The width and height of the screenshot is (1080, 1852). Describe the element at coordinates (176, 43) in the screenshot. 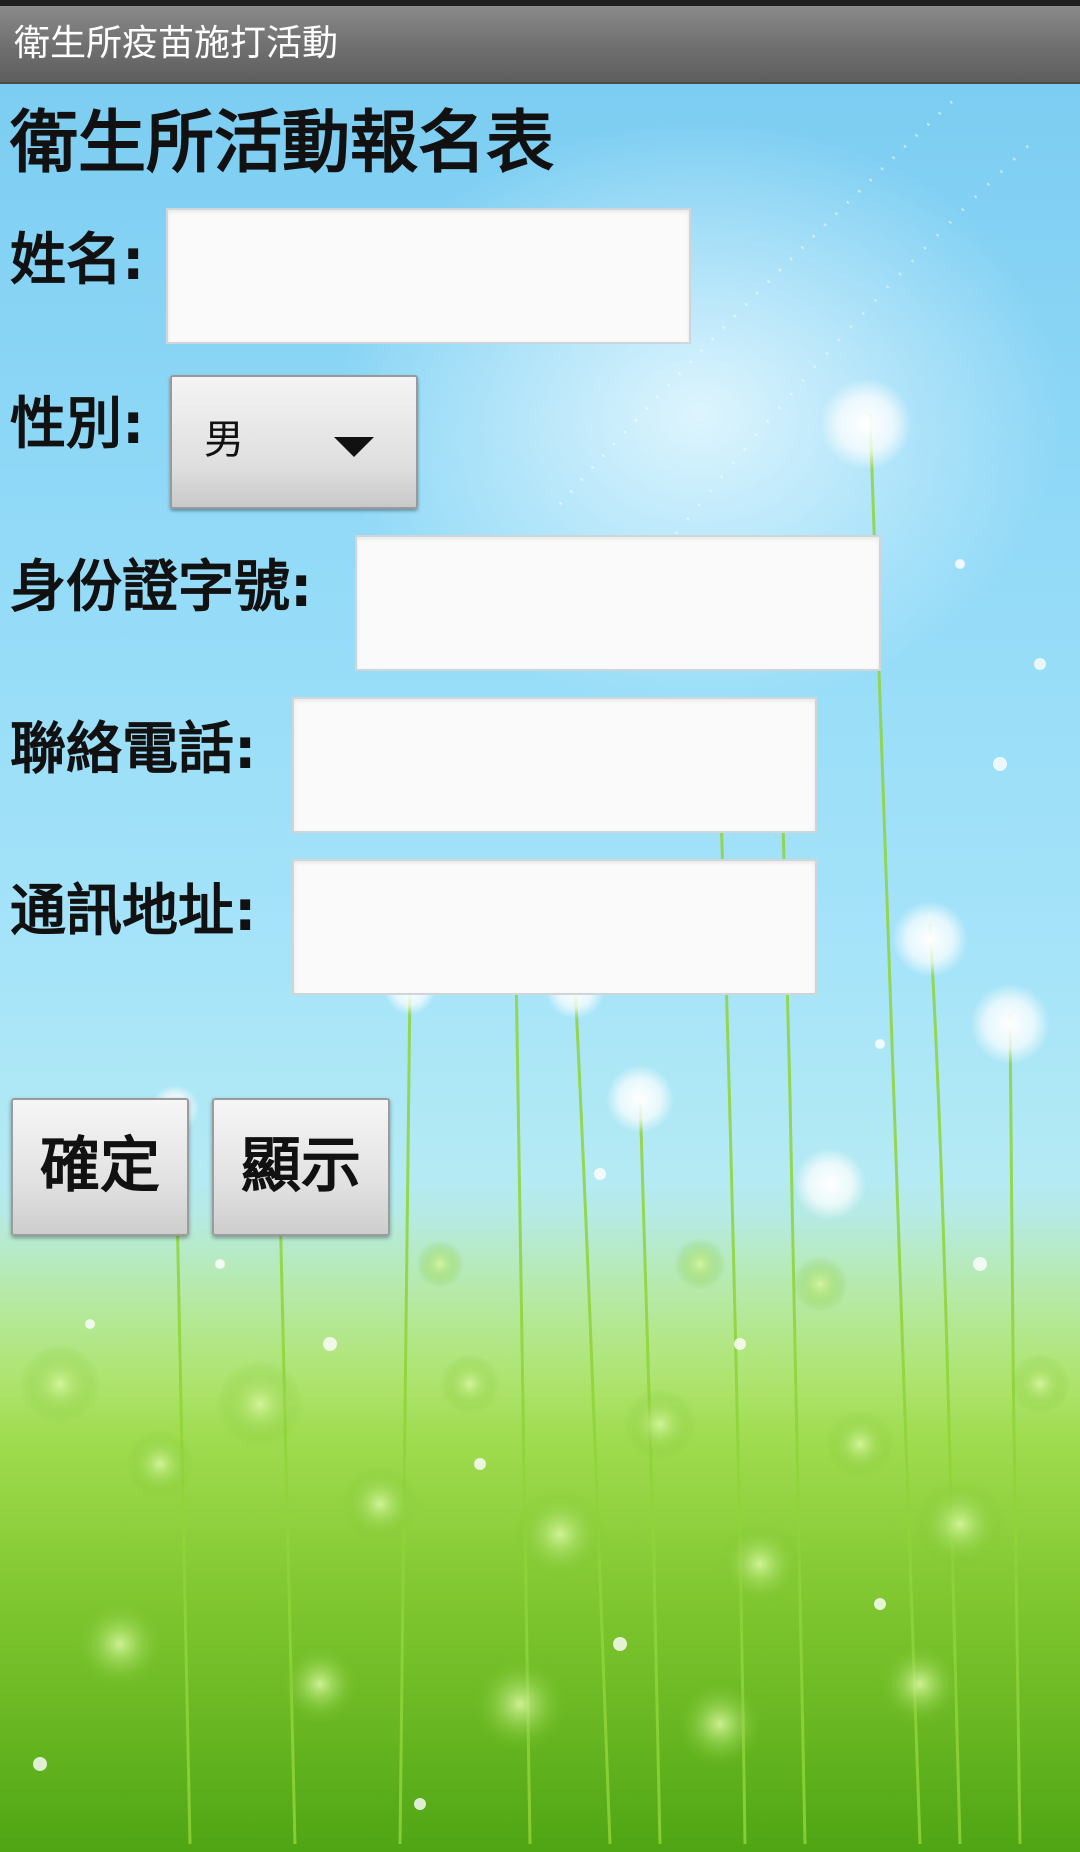

I see `app-title: 衛生所疫苗施打活動` at that location.